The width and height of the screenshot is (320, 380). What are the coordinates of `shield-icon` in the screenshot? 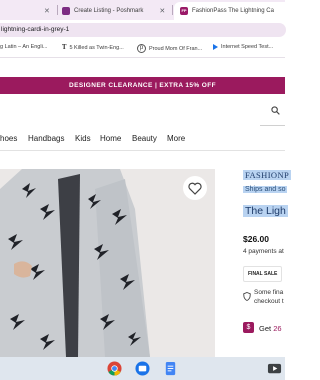 It's located at (247, 296).